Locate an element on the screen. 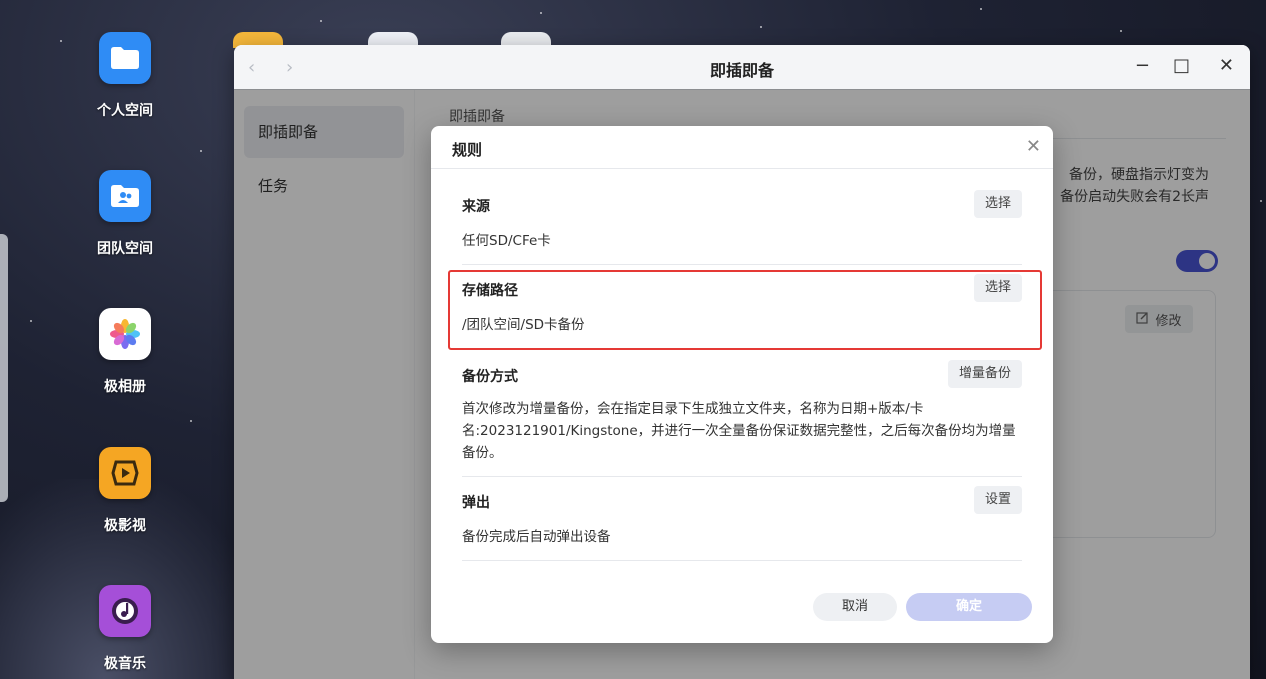 The width and height of the screenshot is (1266, 679). eject-settings-button: 设置 is located at coordinates (997, 500).